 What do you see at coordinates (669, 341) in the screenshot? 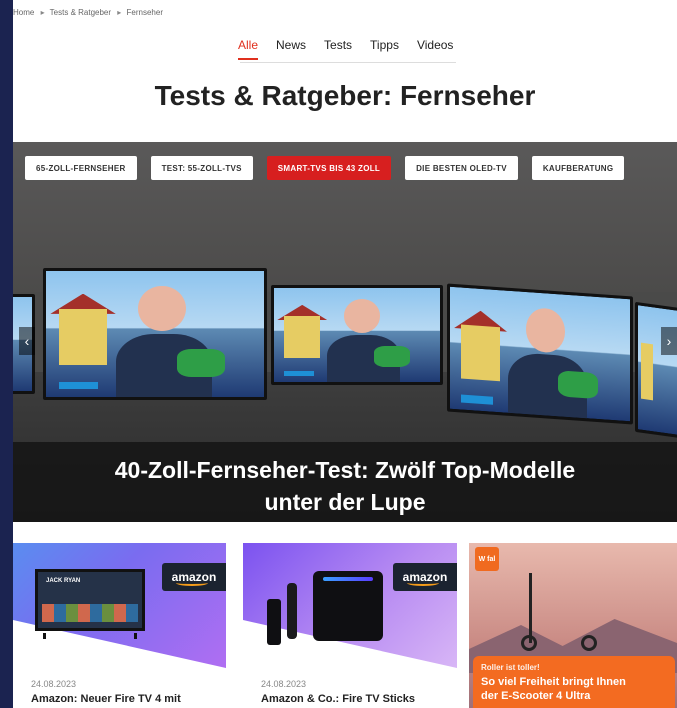
I see `next-arrow-button: ›` at bounding box center [669, 341].